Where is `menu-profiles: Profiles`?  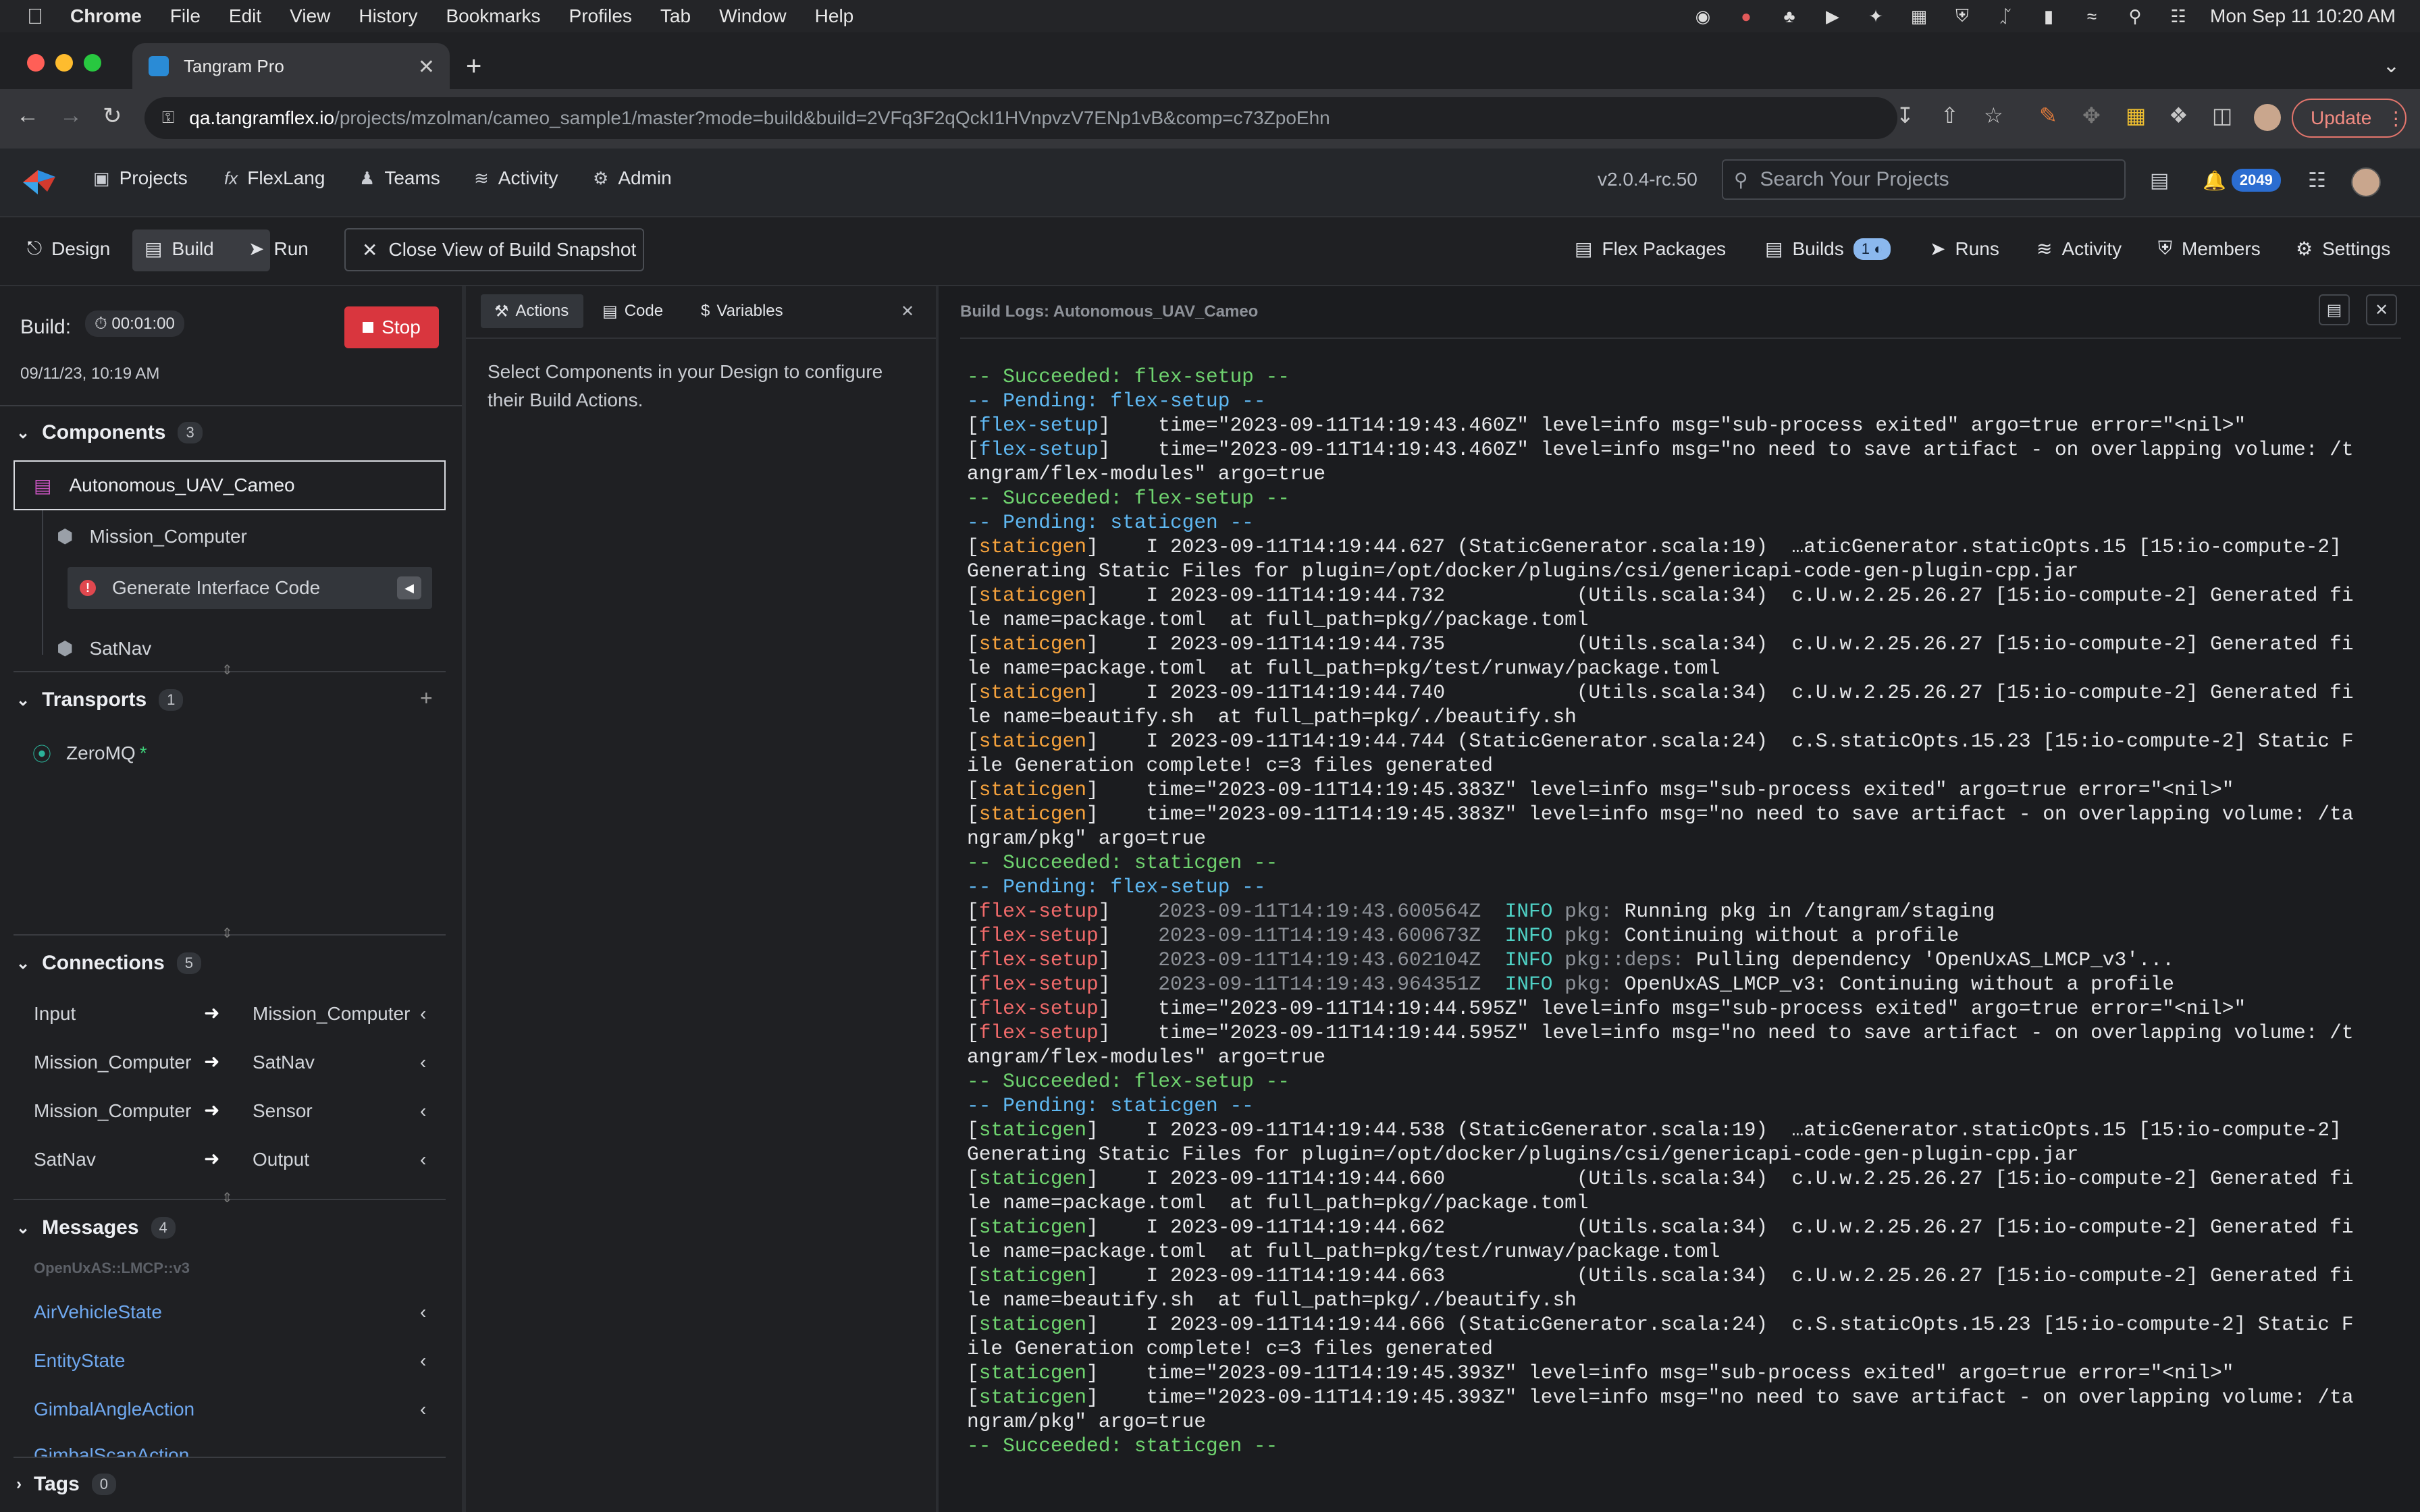 menu-profiles: Profiles is located at coordinates (600, 16).